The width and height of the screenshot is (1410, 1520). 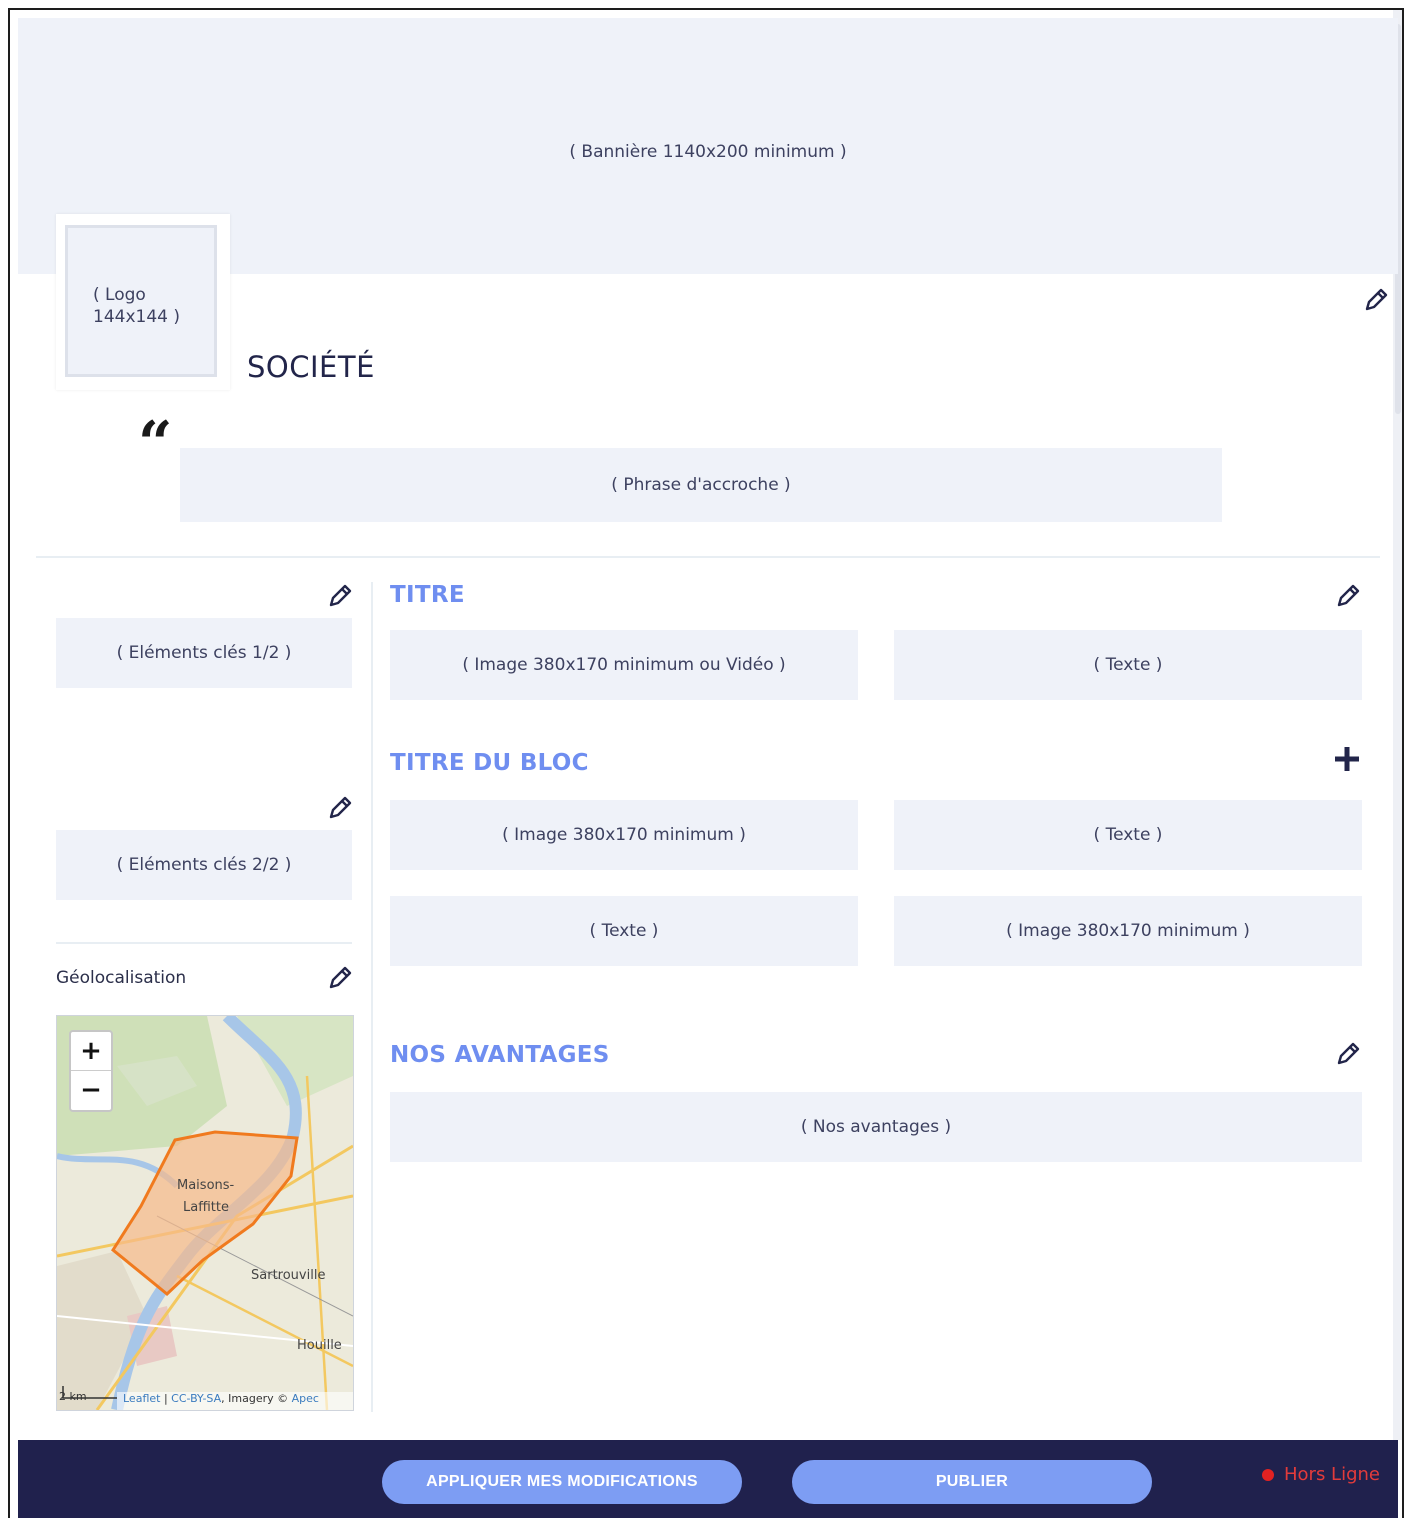 I want to click on section-1-media-text: ( Image 380x170 minimum ou Vidéo ), so click(x=624, y=665).